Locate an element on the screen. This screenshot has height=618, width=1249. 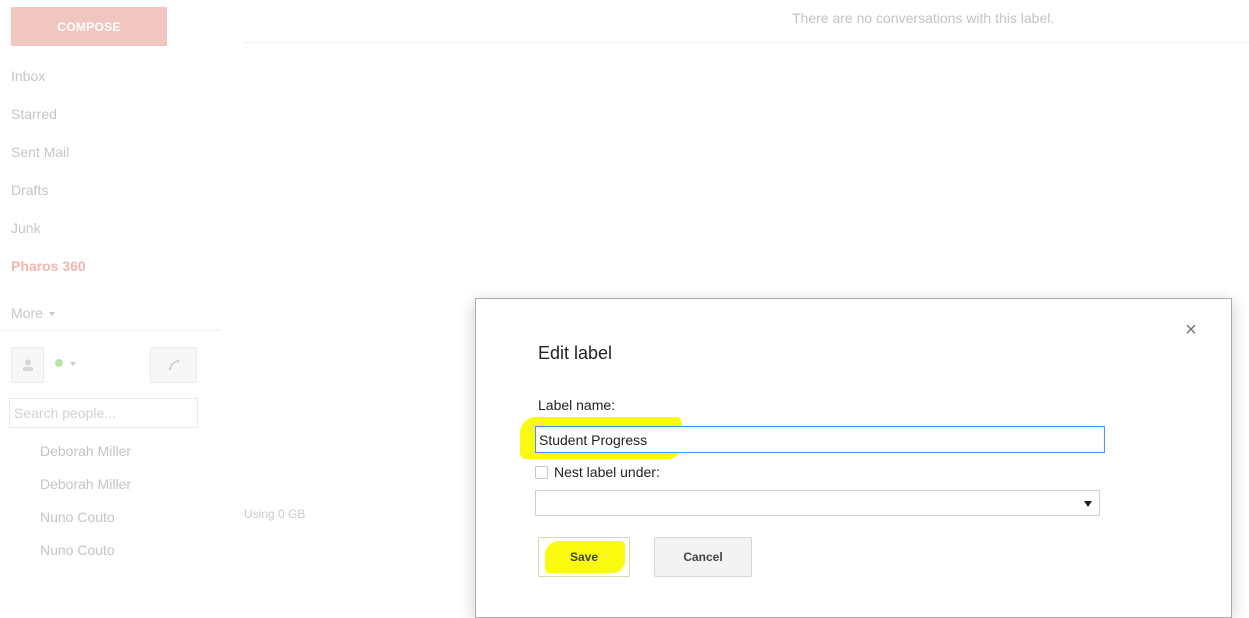
nest-label-row: Nest label under: is located at coordinates (597, 472).